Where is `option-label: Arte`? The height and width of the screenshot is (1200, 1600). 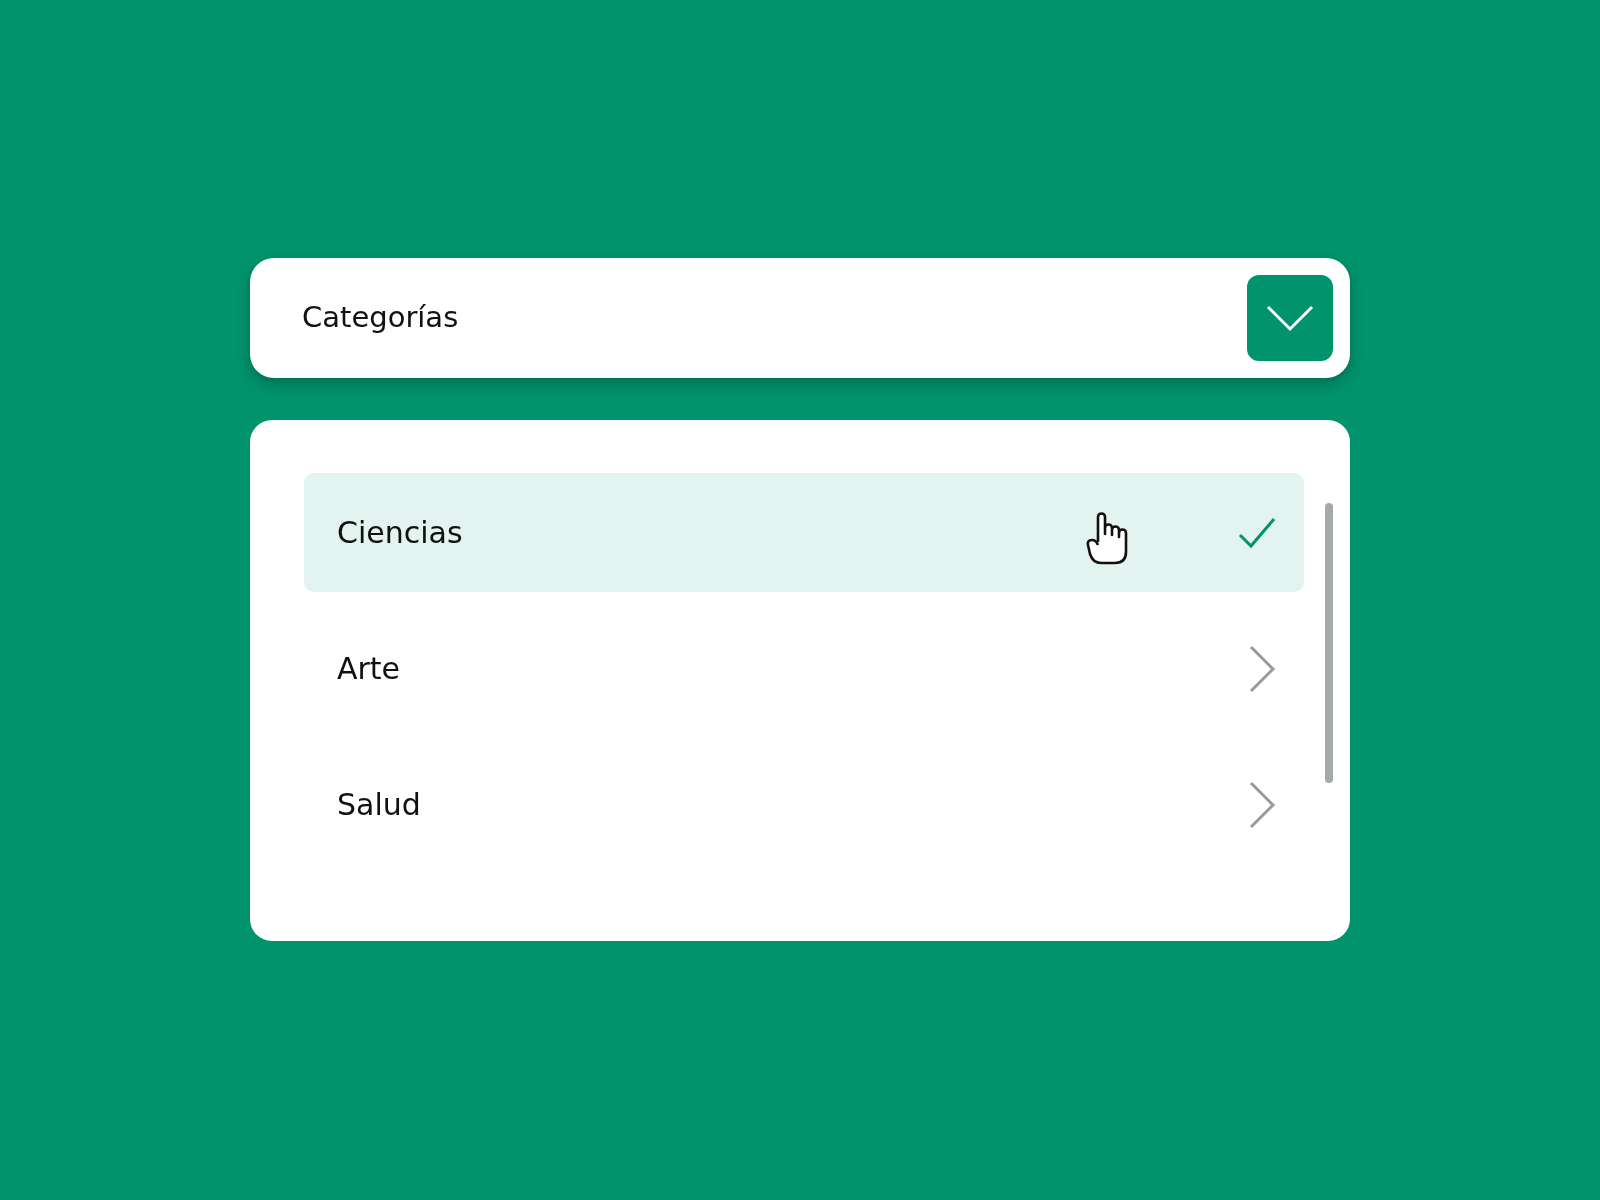 option-label: Arte is located at coordinates (369, 669).